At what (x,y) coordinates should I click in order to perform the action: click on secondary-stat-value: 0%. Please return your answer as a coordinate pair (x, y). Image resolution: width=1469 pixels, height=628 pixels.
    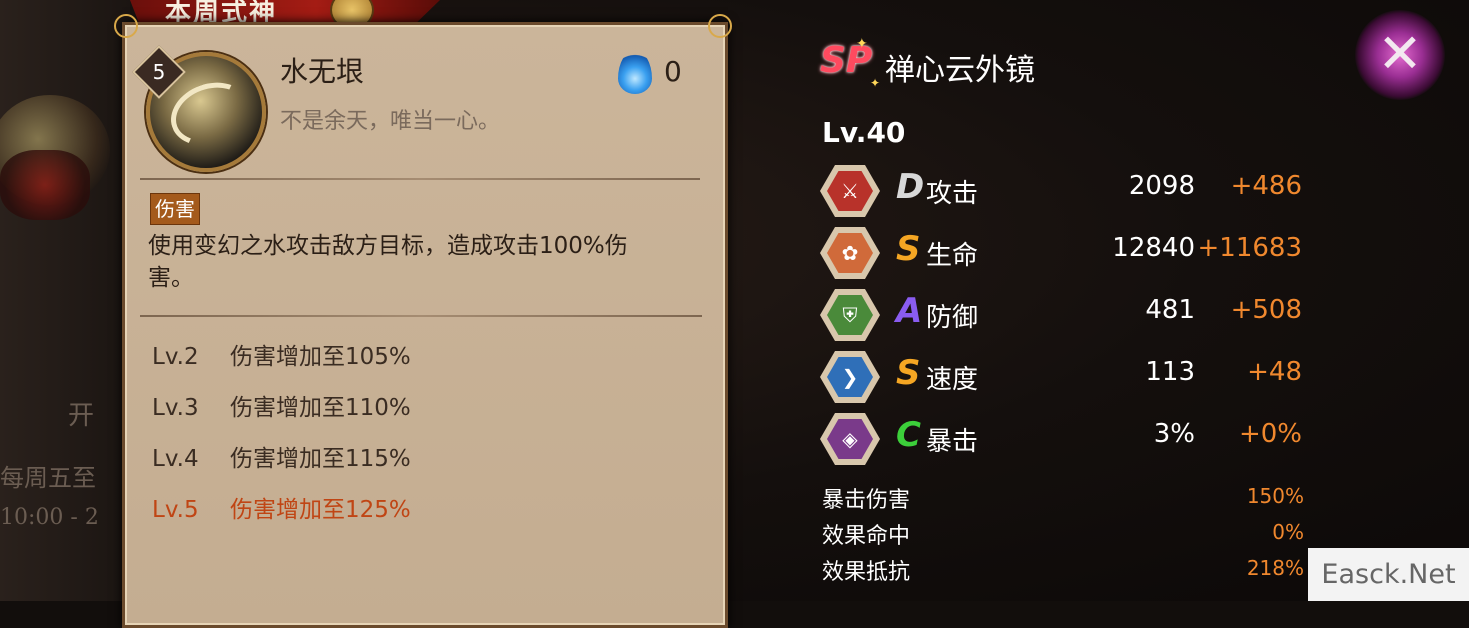
    Looking at the image, I should click on (1288, 532).